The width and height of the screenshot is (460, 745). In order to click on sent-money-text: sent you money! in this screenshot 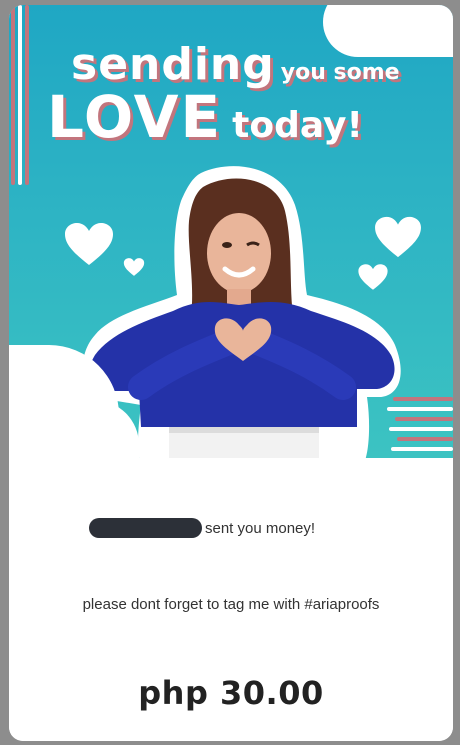, I will do `click(260, 528)`.